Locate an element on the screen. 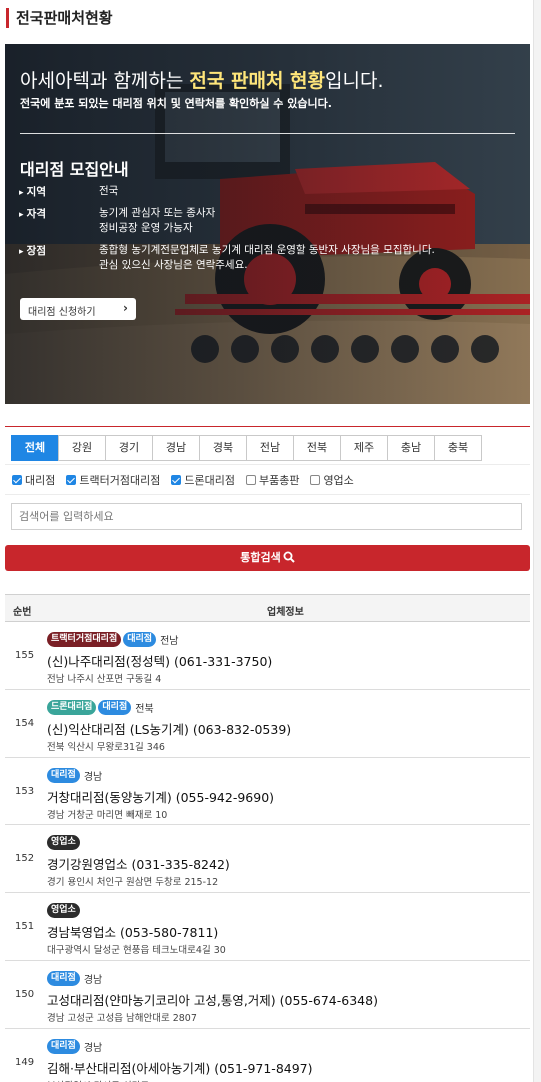 The height and width of the screenshot is (1082, 541). recruit-label: 장점 is located at coordinates (59, 250).